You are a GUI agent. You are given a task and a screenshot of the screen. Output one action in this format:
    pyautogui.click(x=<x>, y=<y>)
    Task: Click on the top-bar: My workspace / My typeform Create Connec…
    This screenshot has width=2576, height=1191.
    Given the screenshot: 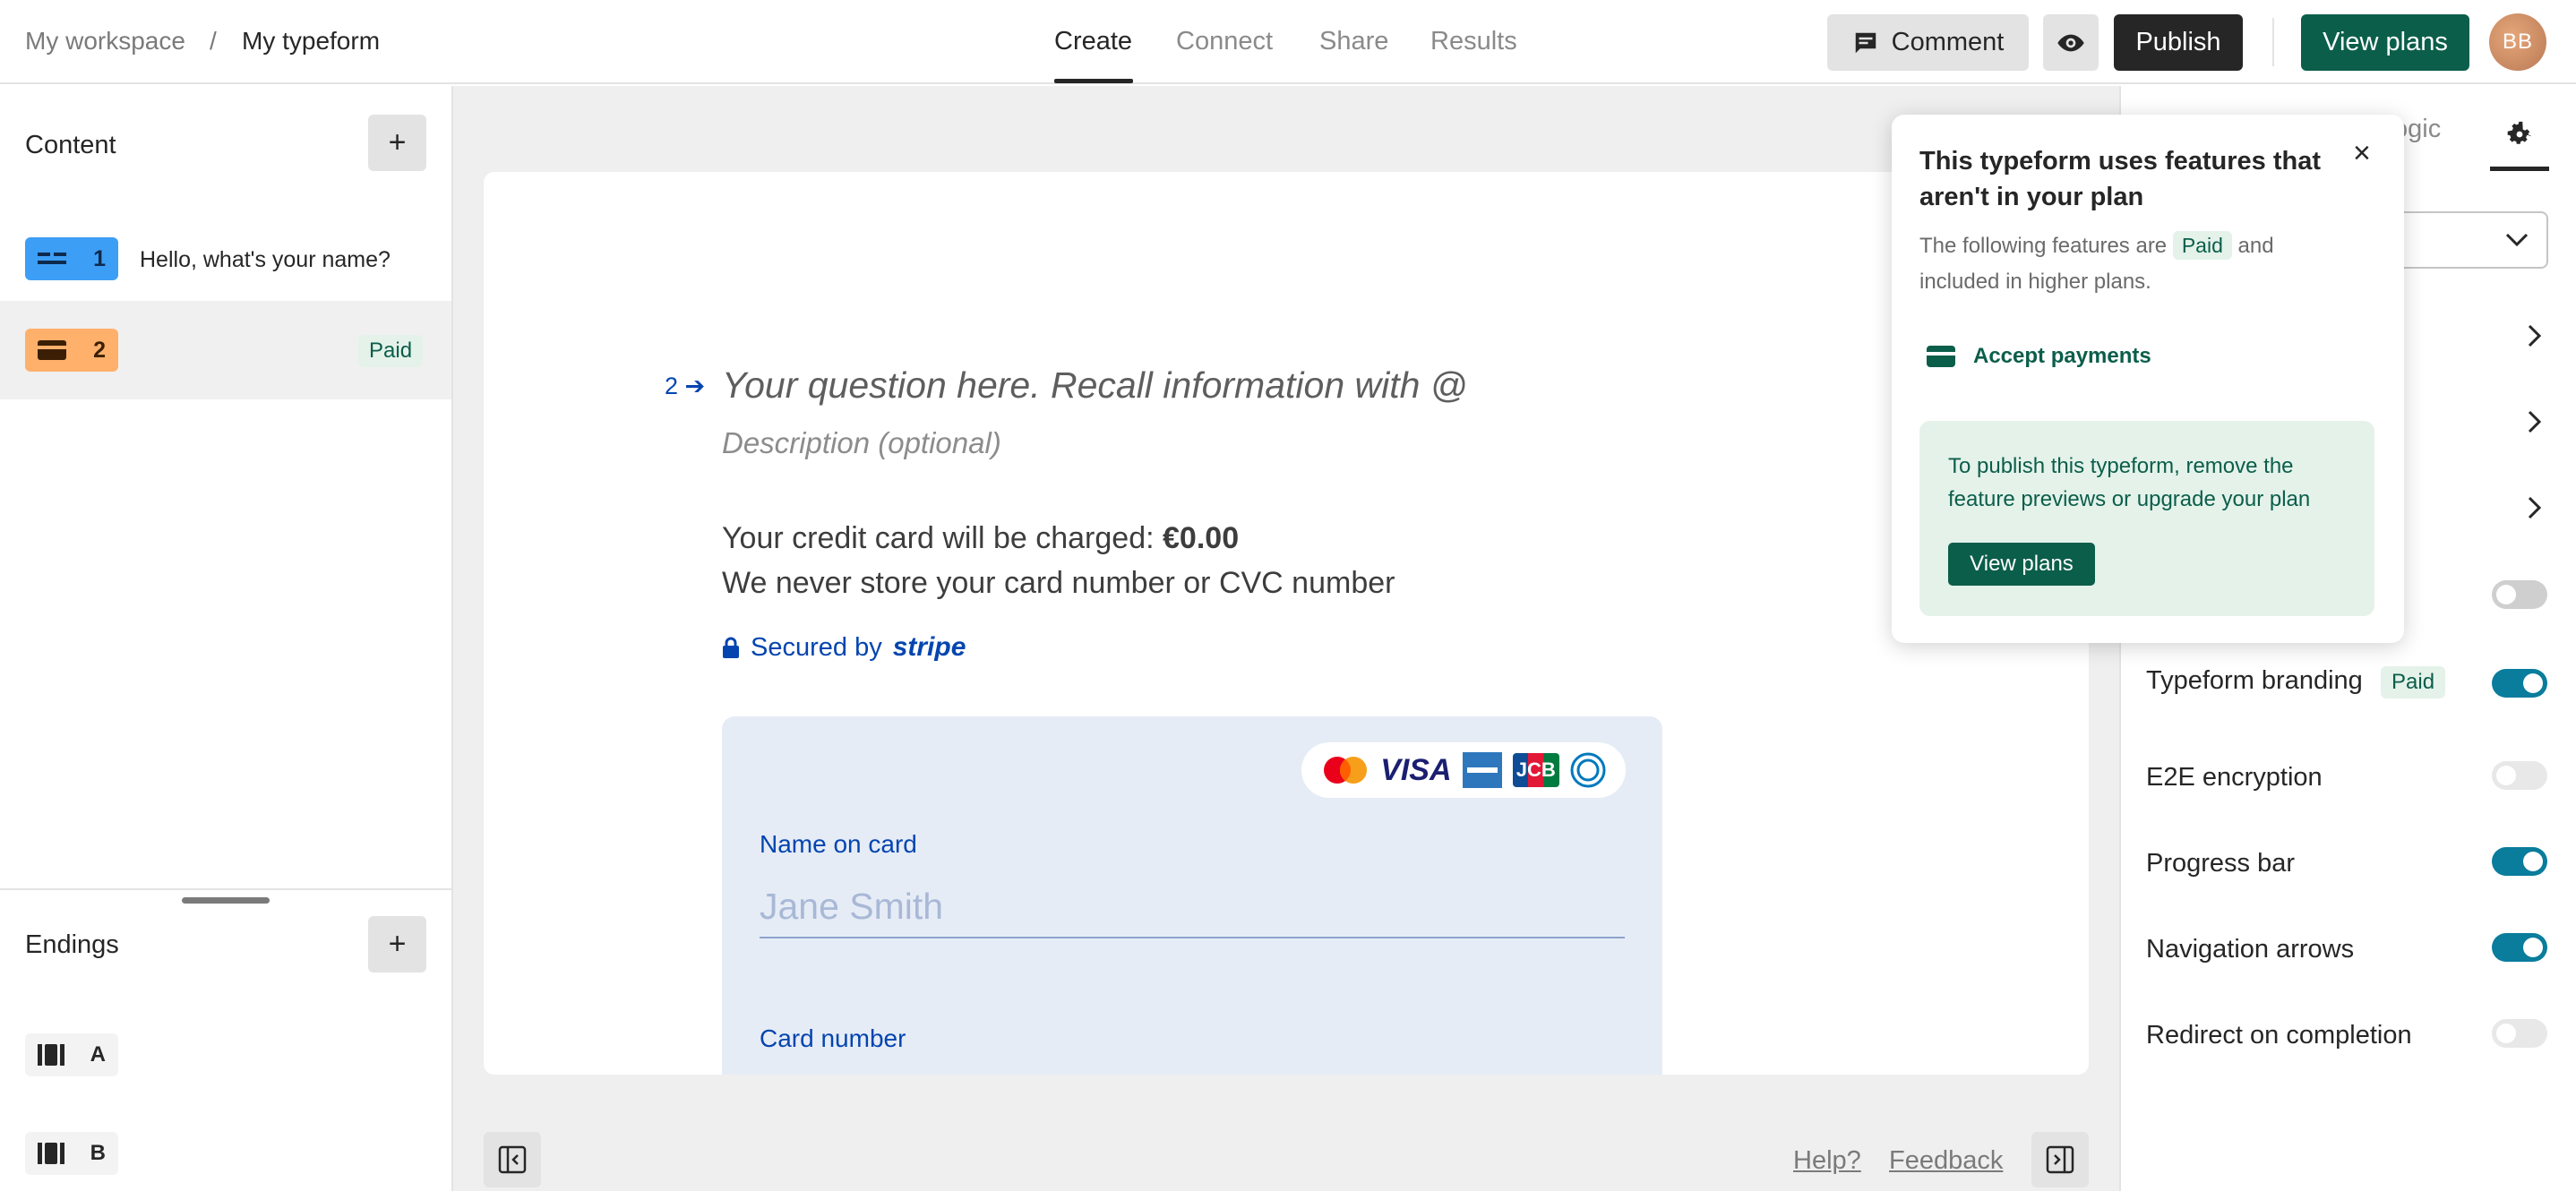 What is the action you would take?
    pyautogui.click(x=1288, y=42)
    